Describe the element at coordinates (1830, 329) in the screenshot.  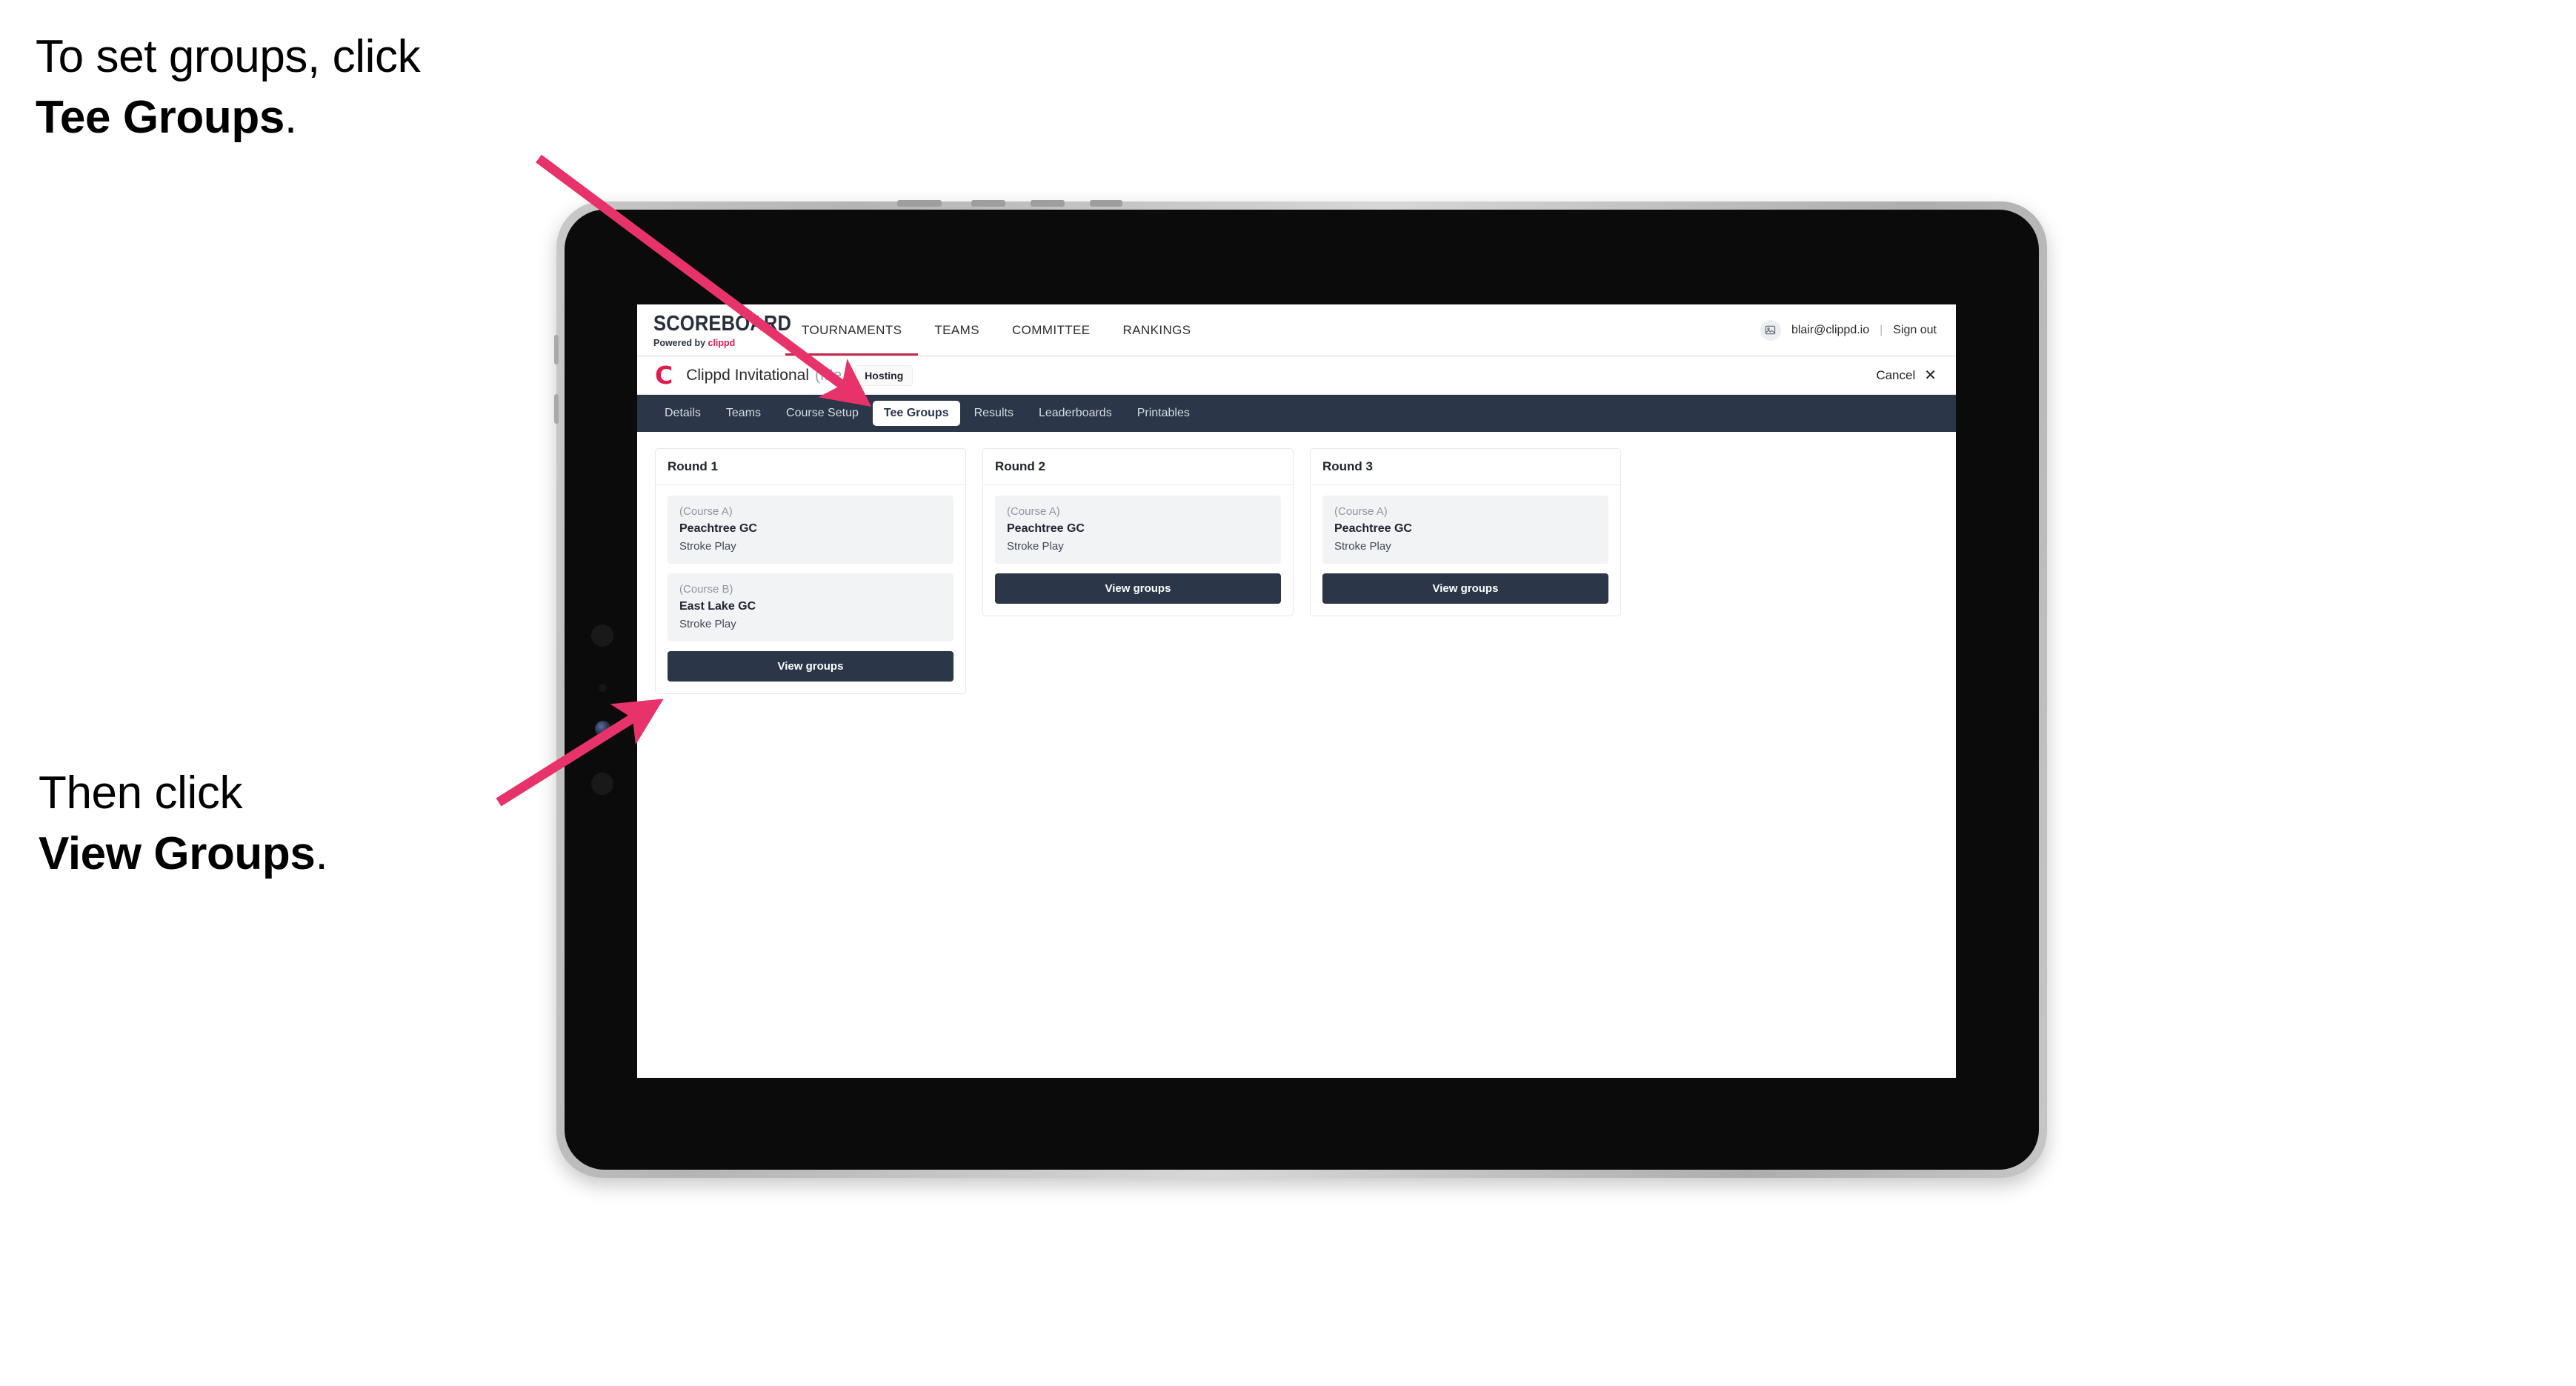
I see `account-email: blair@clippd.io` at that location.